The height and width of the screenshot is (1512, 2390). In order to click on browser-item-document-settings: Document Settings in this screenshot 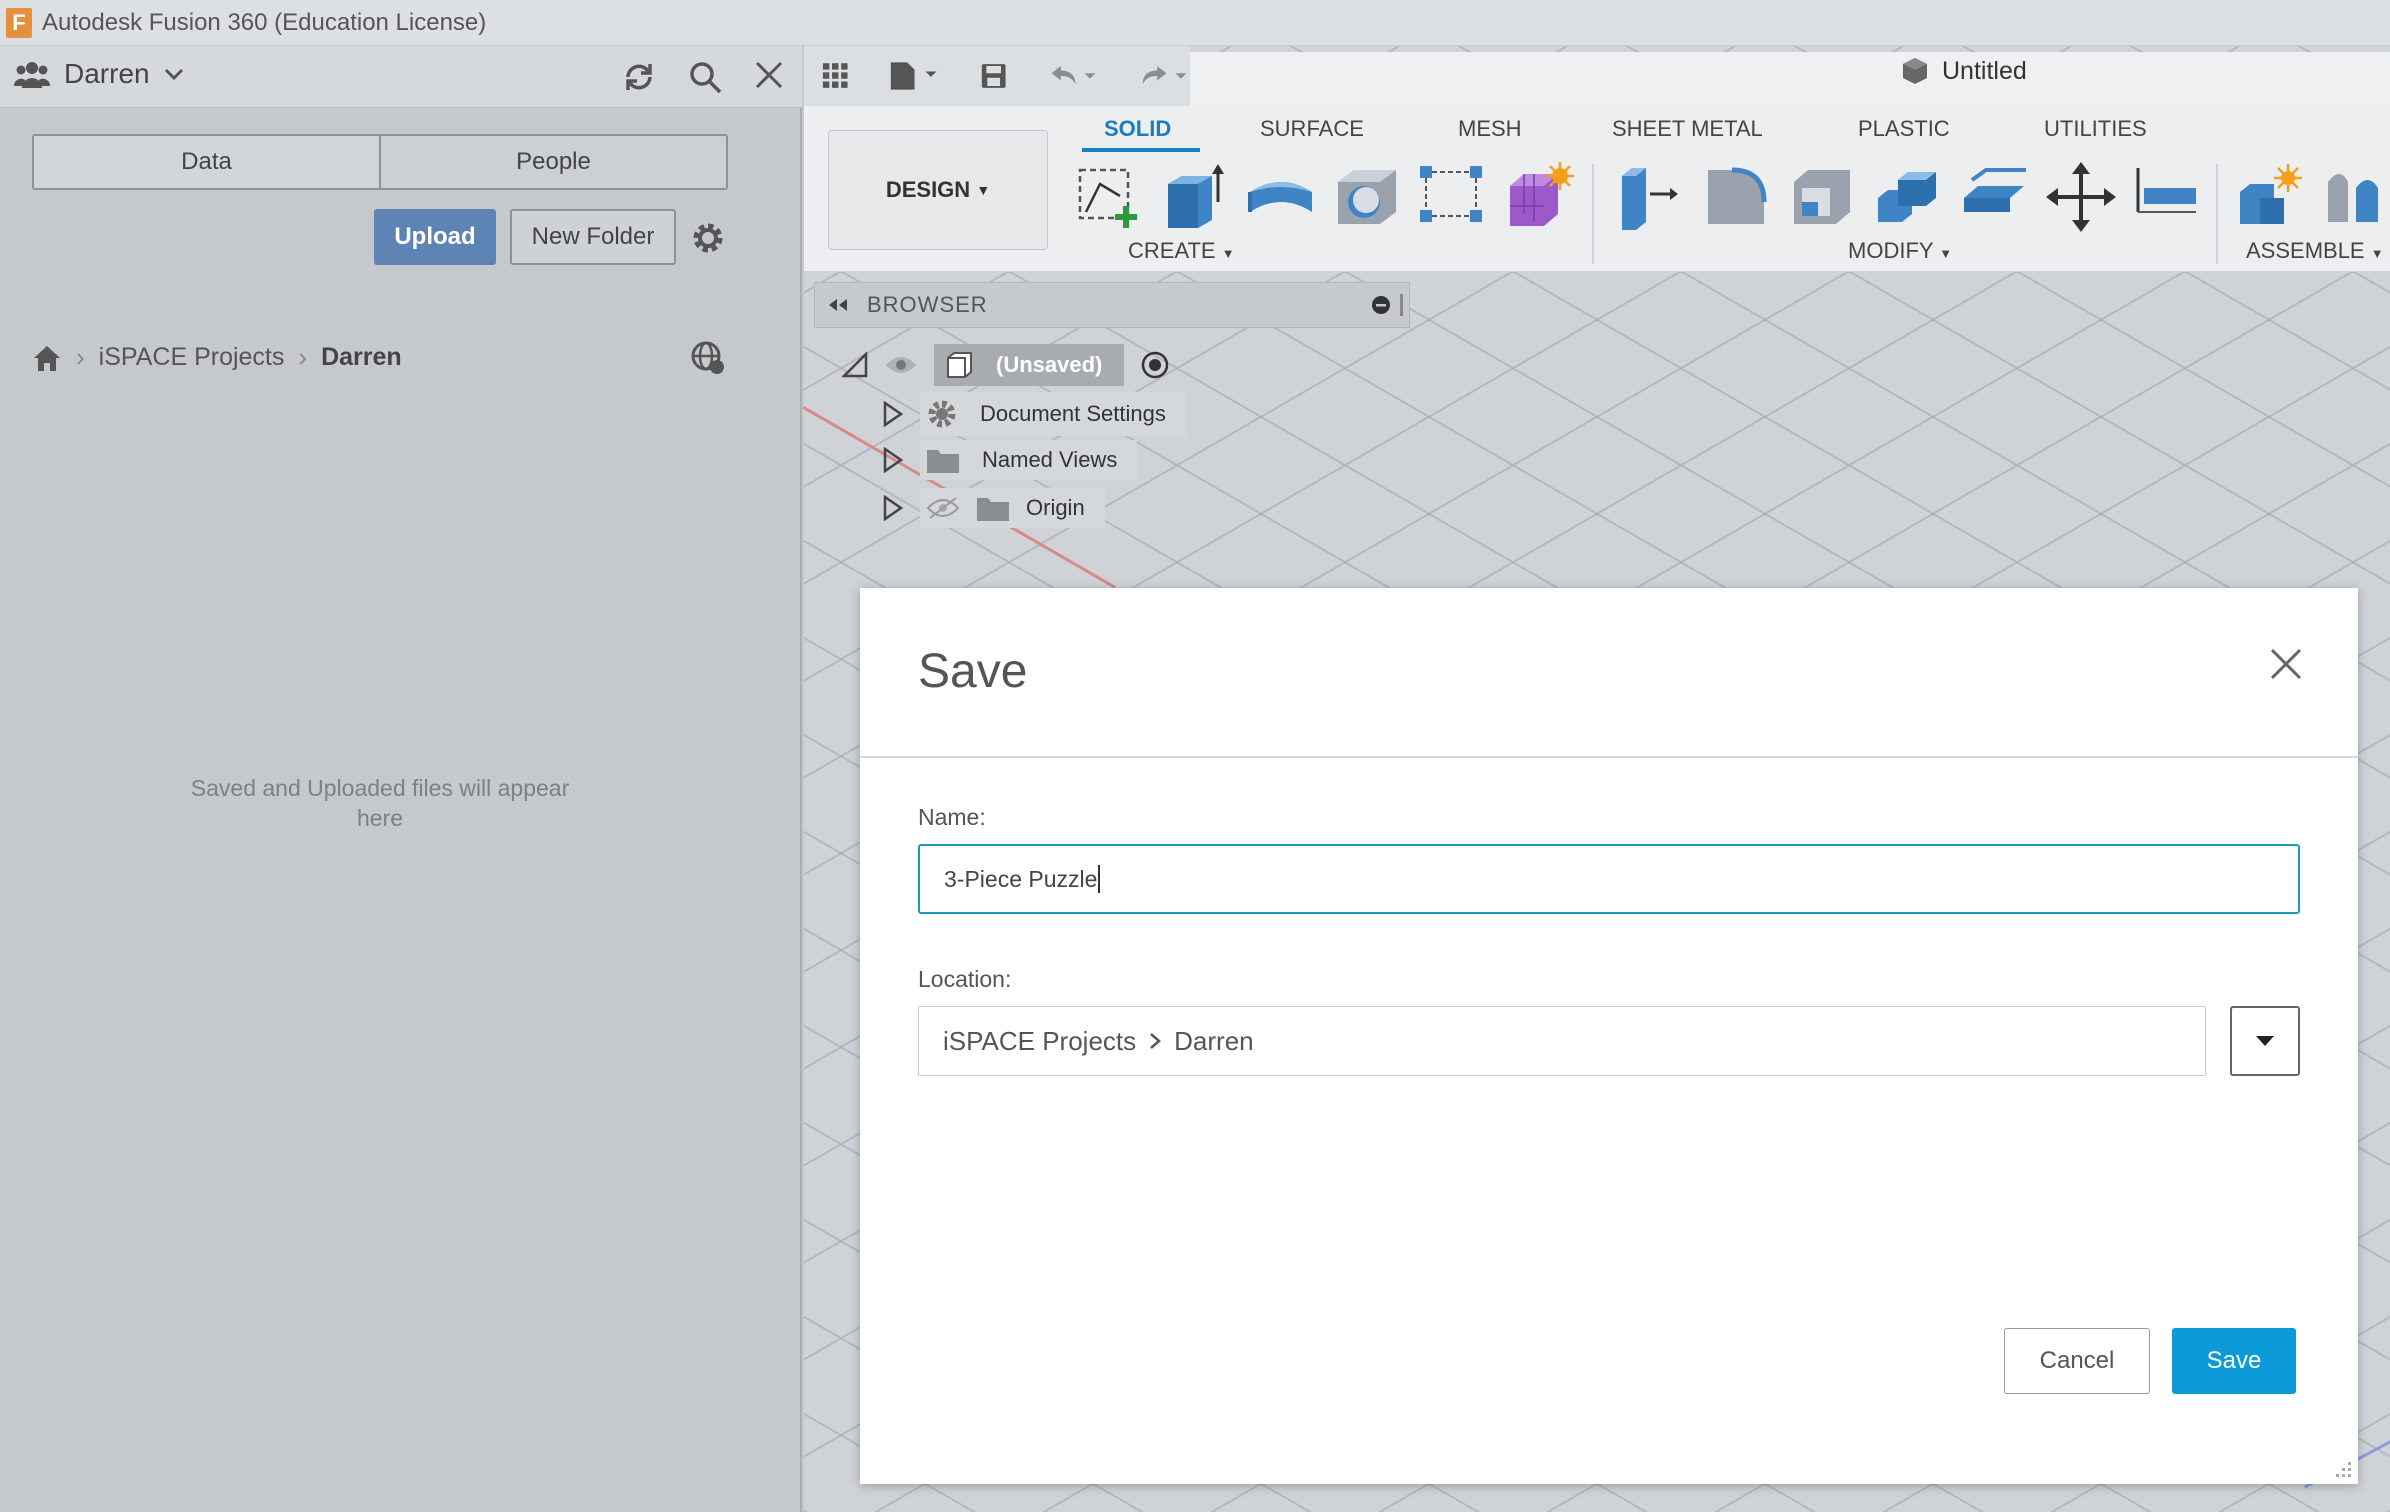, I will do `click(1034, 414)`.